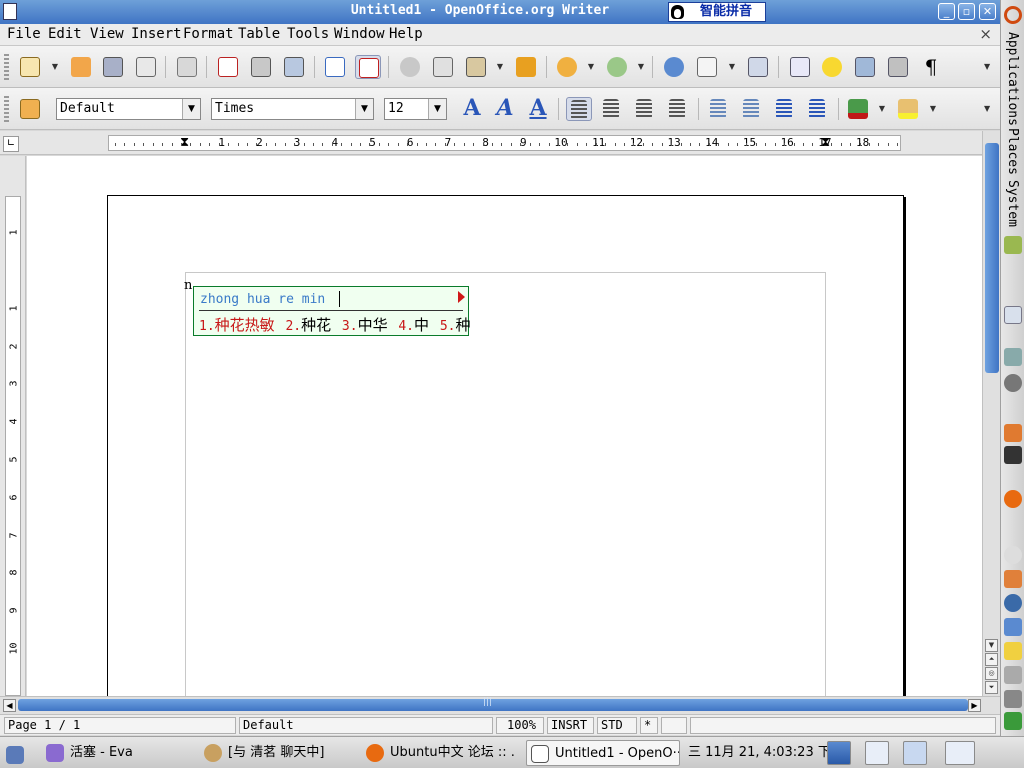 The image size is (1024, 768). I want to click on open-button, so click(81, 67).